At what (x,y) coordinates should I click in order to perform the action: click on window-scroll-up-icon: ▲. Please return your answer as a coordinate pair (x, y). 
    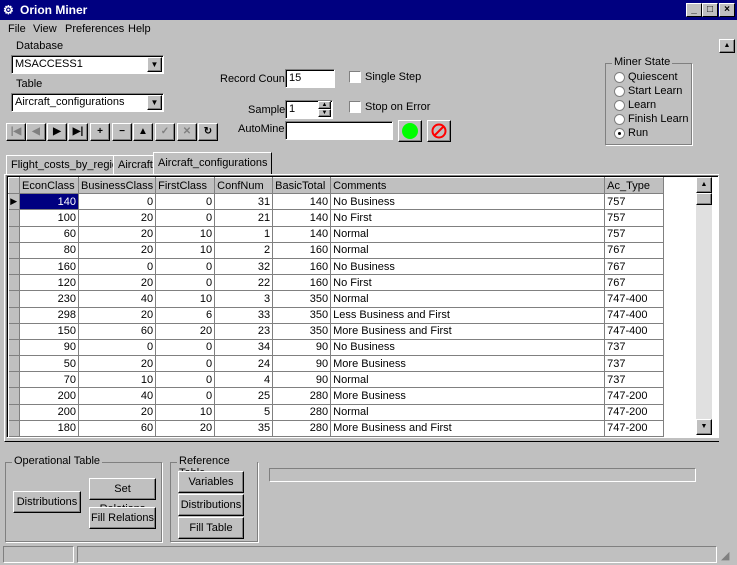
    Looking at the image, I should click on (727, 46).